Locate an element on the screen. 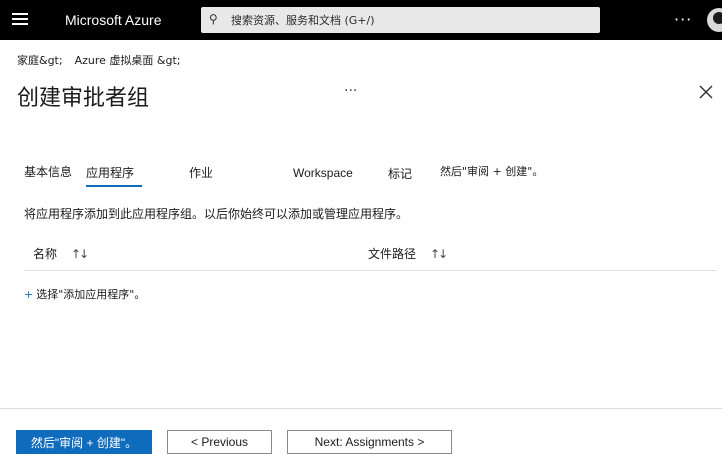 The height and width of the screenshot is (467, 722). tab-assignments: 作业 is located at coordinates (201, 172).